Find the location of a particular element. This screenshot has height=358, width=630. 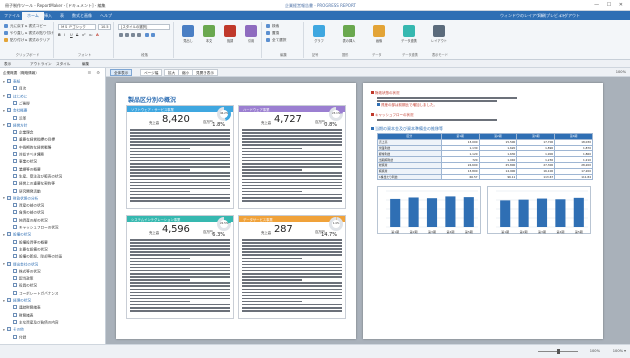

view-button-1: ページ幅 is located at coordinates (151, 72).